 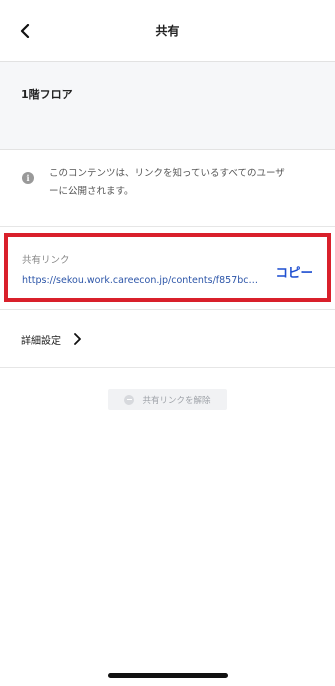 I want to click on advanced-settings-label: 詳細設定, so click(x=41, y=341).